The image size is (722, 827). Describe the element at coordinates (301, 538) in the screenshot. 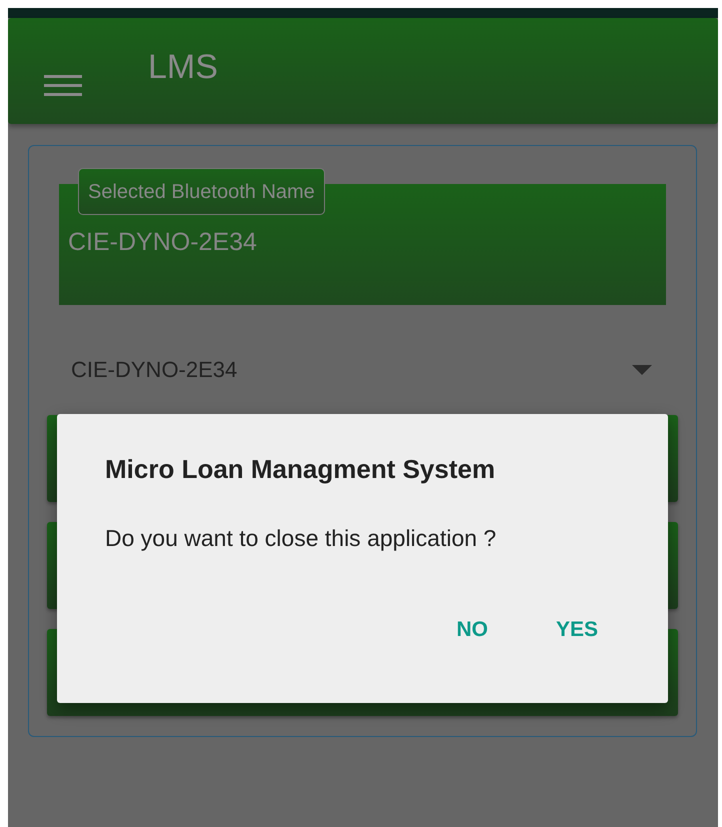

I see `dialog-message: Do you want to close this application ?` at that location.